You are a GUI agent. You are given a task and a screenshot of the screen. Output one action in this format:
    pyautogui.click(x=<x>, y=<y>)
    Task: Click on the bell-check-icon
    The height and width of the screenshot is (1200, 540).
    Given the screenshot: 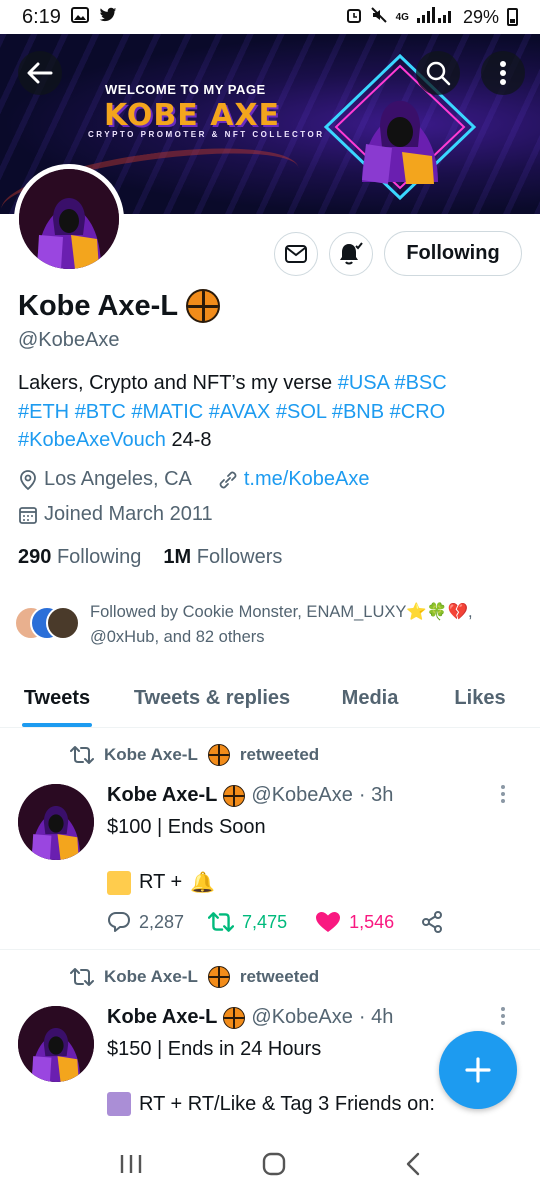 What is the action you would take?
    pyautogui.click(x=351, y=253)
    